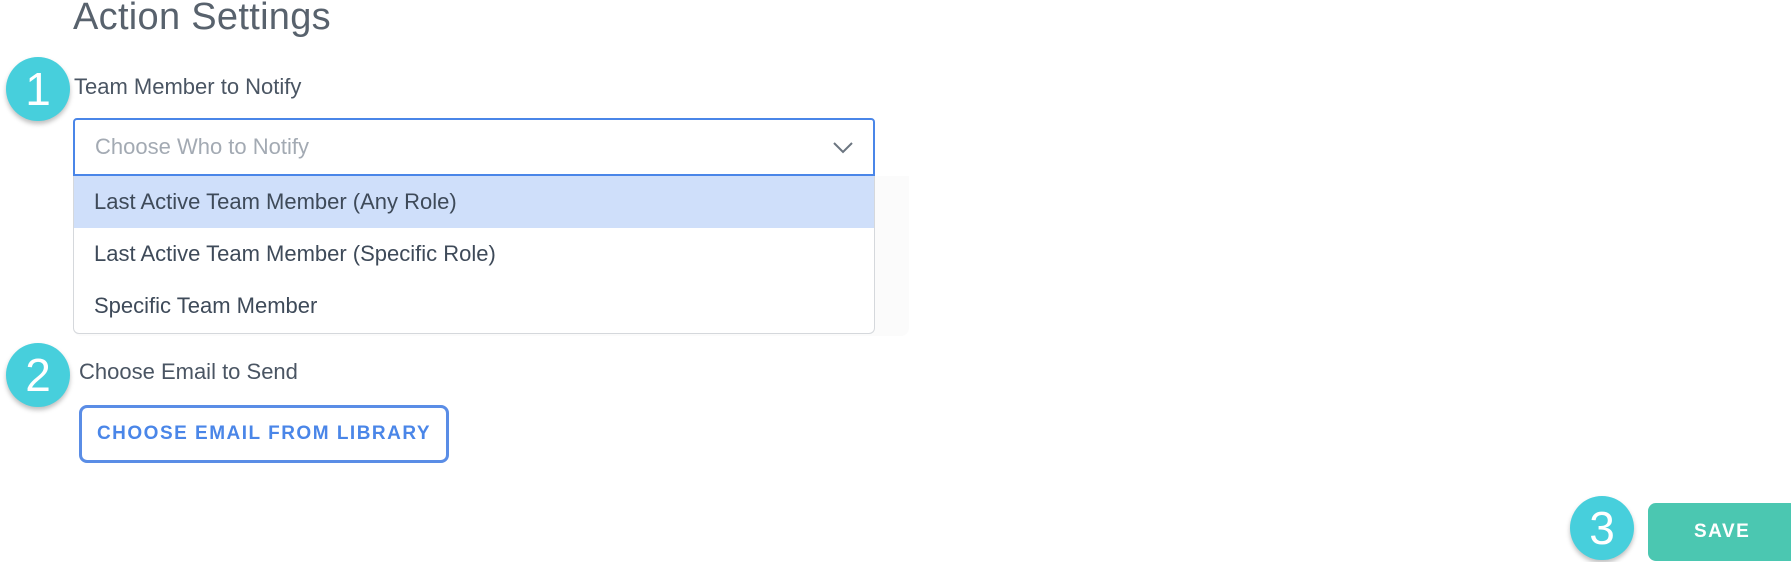  What do you see at coordinates (843, 147) in the screenshot?
I see `chevron-down-icon` at bounding box center [843, 147].